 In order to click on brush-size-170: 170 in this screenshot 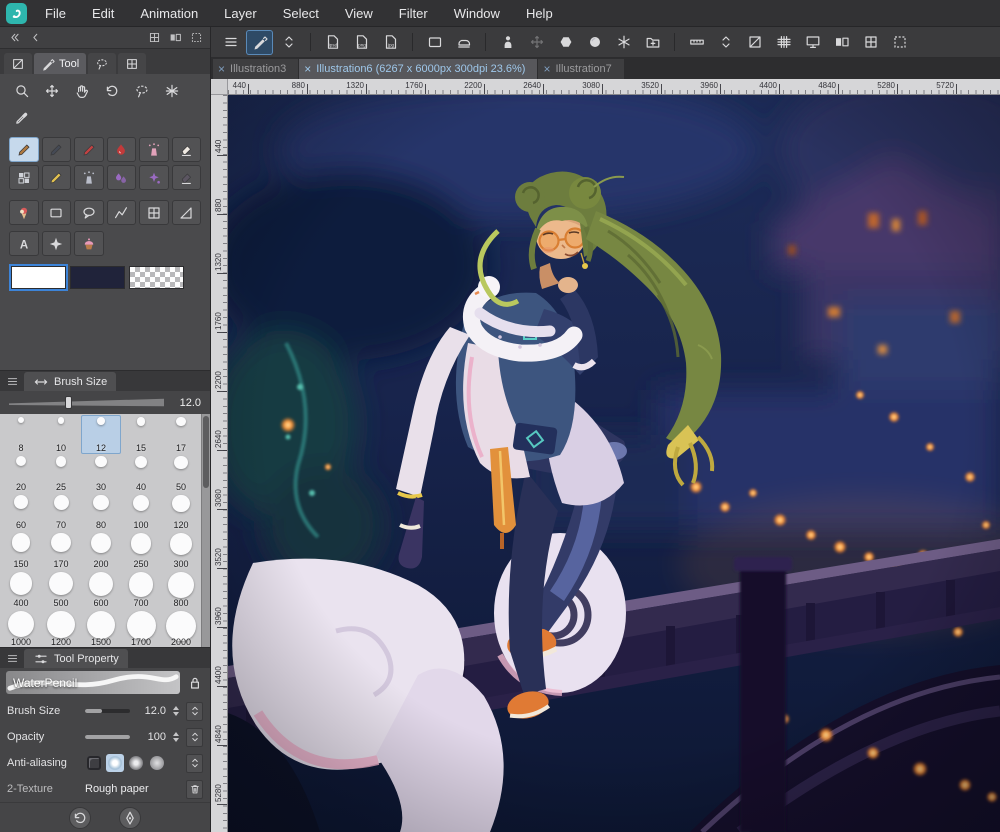, I will do `click(61, 550)`.